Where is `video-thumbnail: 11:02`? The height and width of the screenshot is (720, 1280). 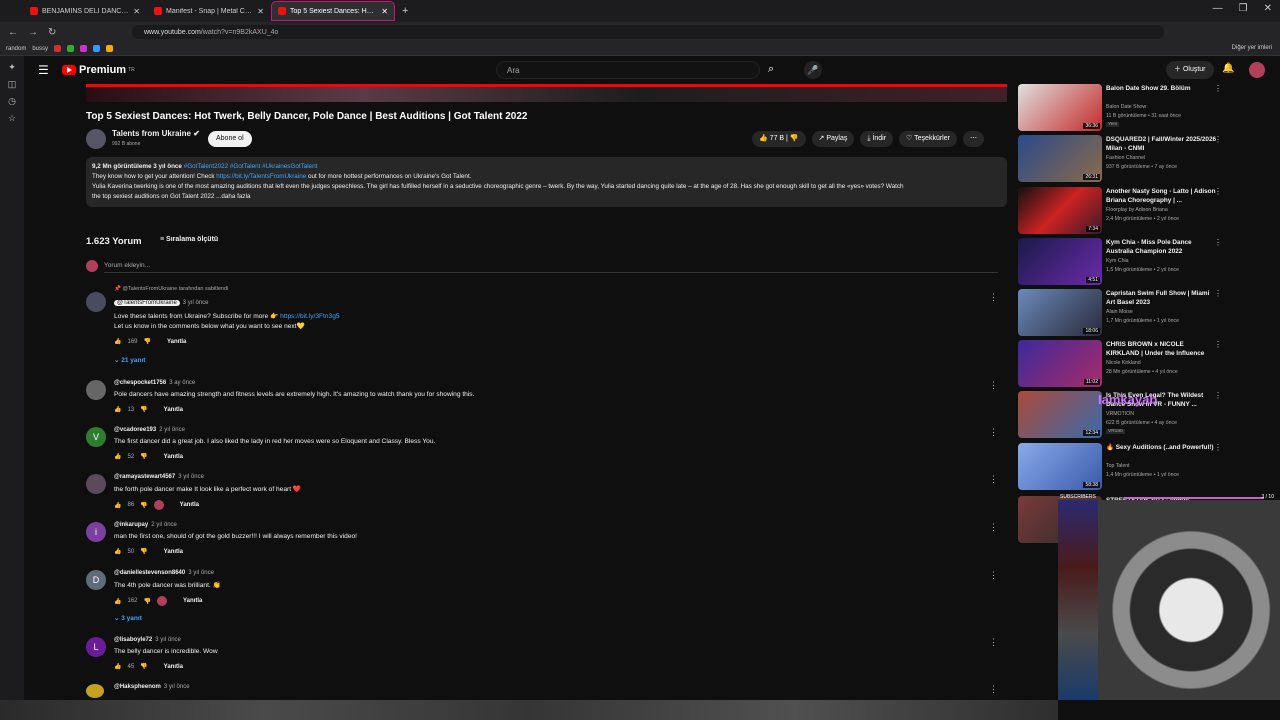 video-thumbnail: 11:02 is located at coordinates (1060, 363).